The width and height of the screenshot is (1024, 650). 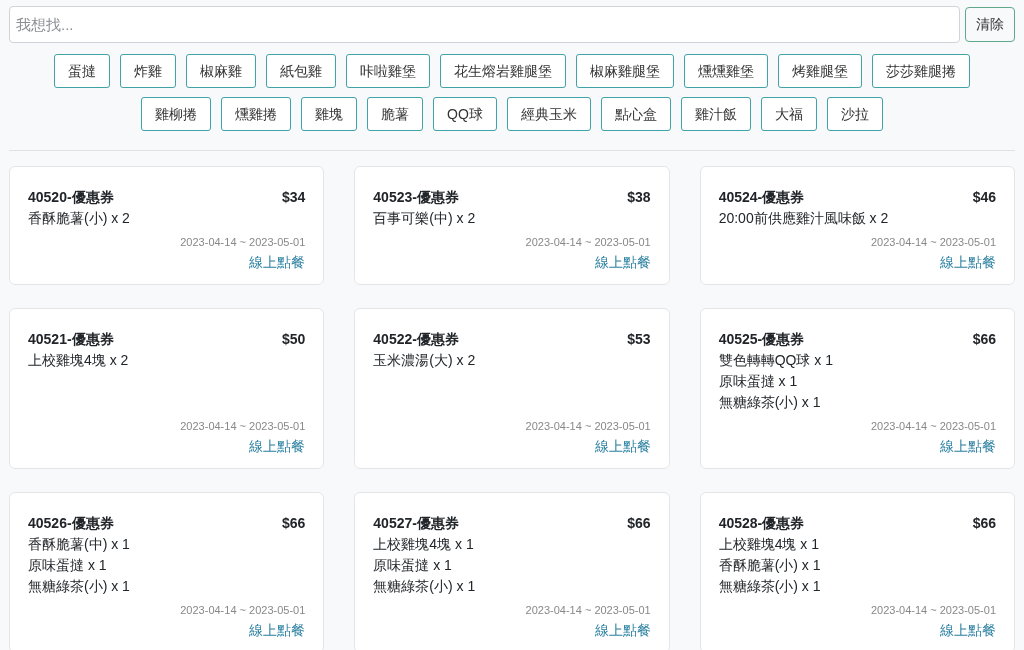 I want to click on coupon-item: 20:00前供應雞汁風味飯 x 2, so click(x=804, y=218).